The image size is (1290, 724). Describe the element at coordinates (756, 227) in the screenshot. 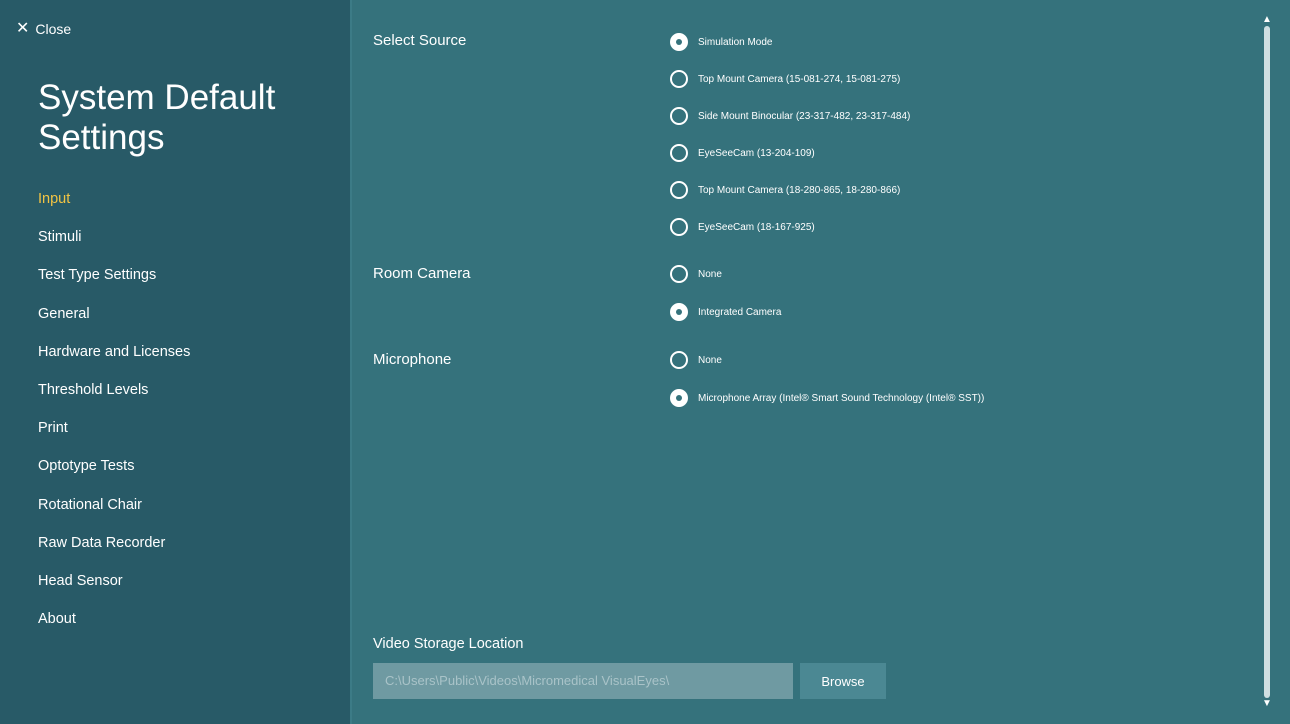

I see `radio-label: EyeSeeCam (18-167-925)` at that location.